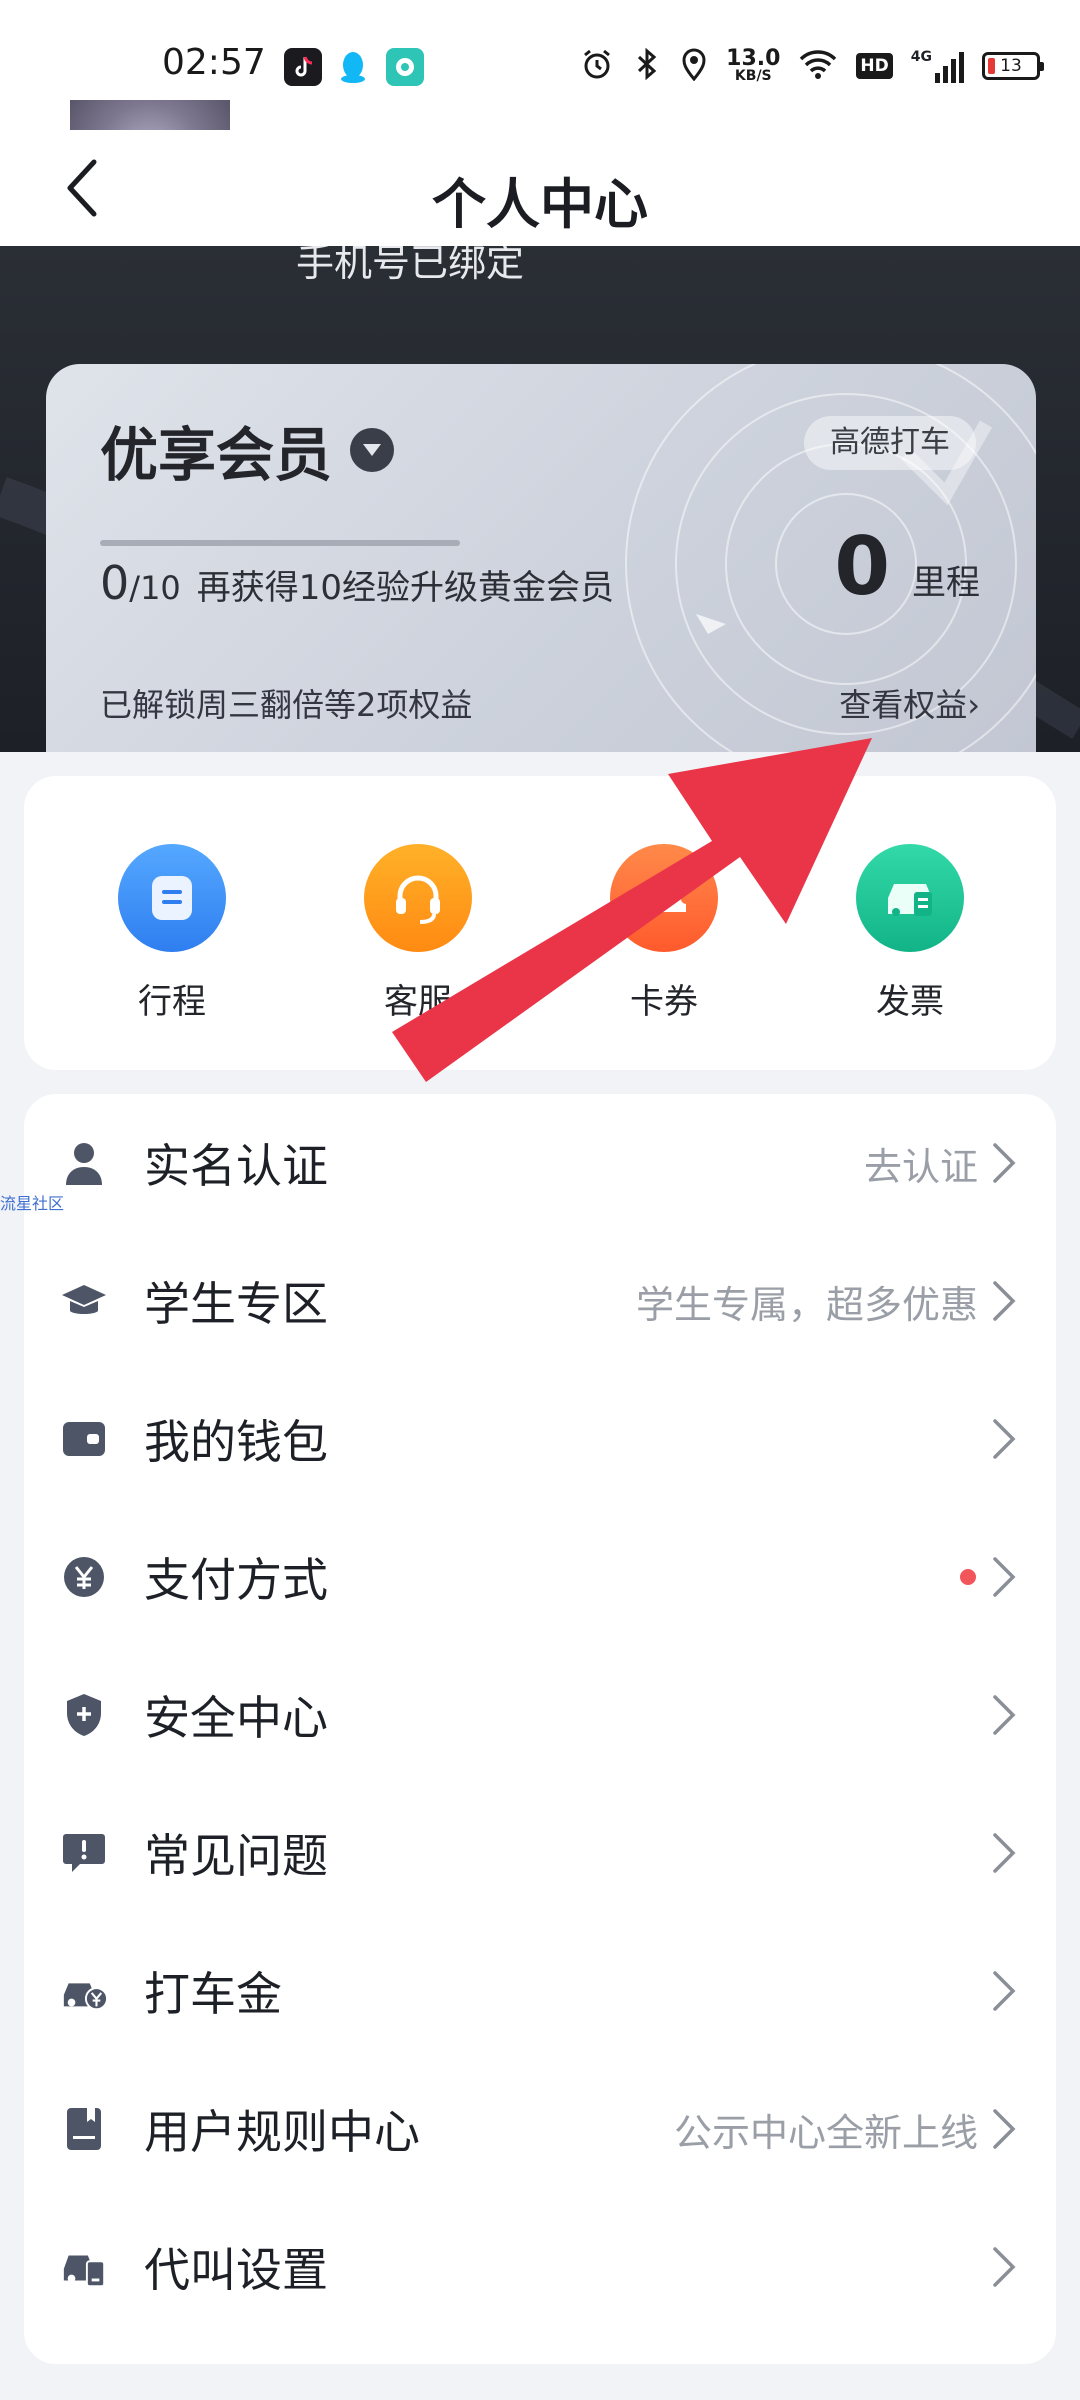 The height and width of the screenshot is (2400, 1080). Describe the element at coordinates (664, 1002) in the screenshot. I see `quick-action-label: 卡券` at that location.